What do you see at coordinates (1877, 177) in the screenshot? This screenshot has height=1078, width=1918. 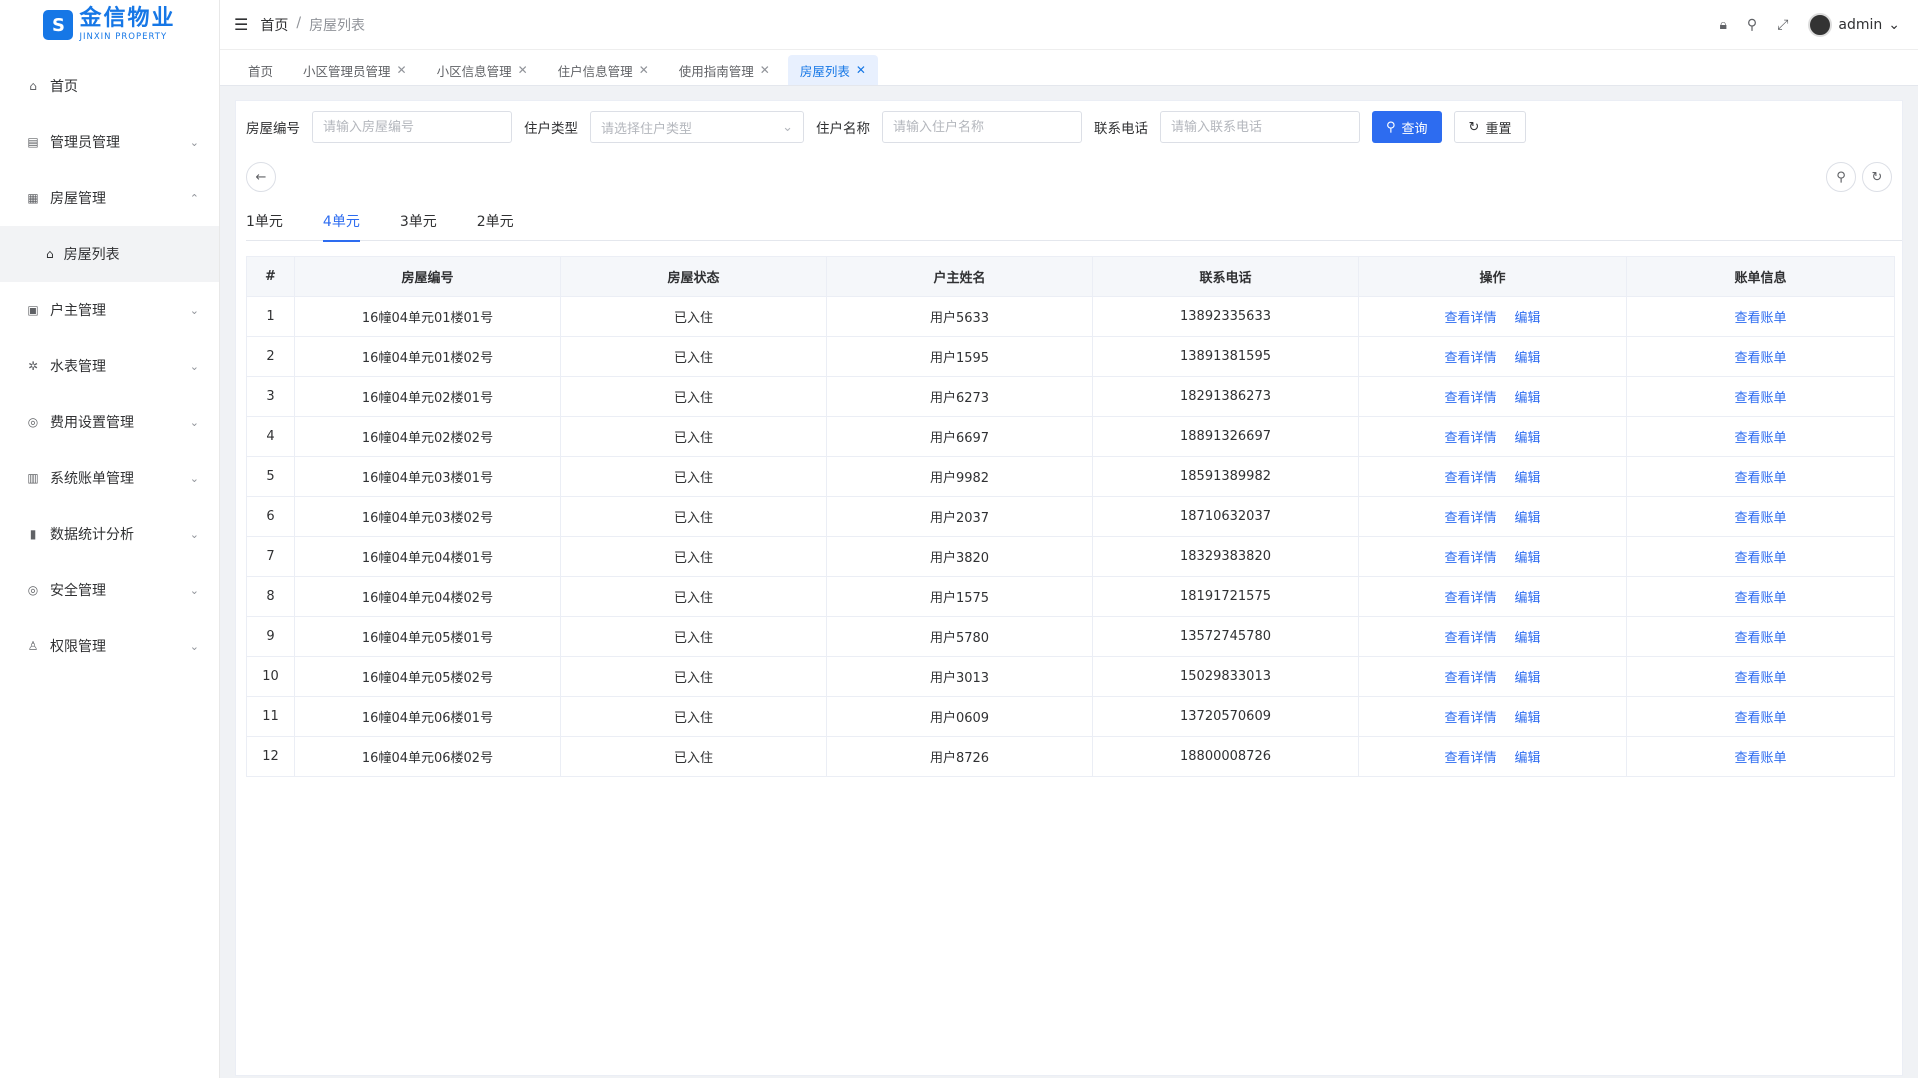 I see `refresh-button: ↻` at bounding box center [1877, 177].